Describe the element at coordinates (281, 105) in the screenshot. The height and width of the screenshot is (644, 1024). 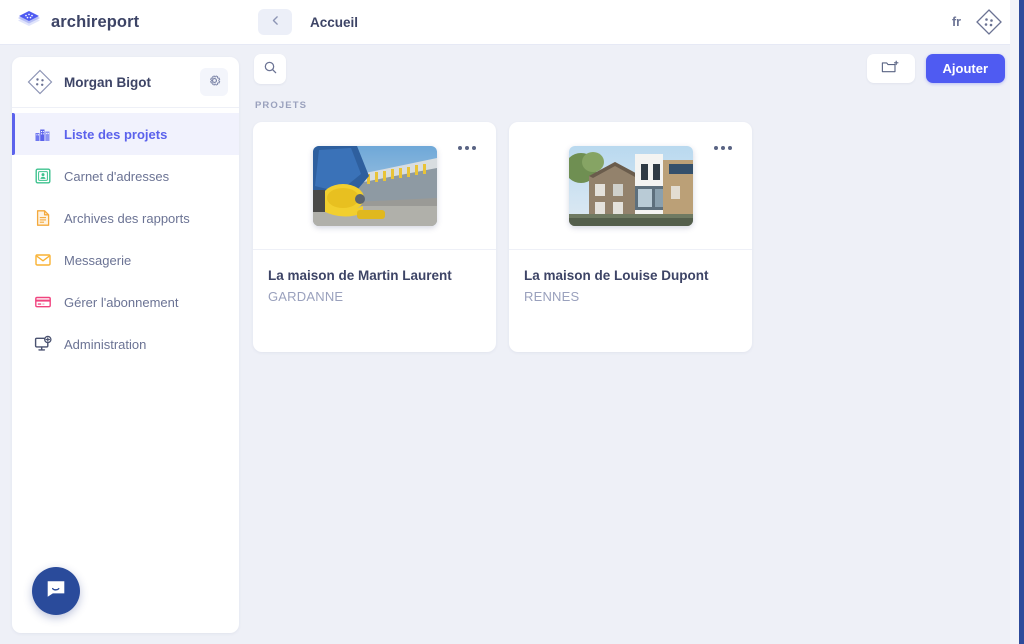
I see `projects-section-label: PROJETS` at that location.